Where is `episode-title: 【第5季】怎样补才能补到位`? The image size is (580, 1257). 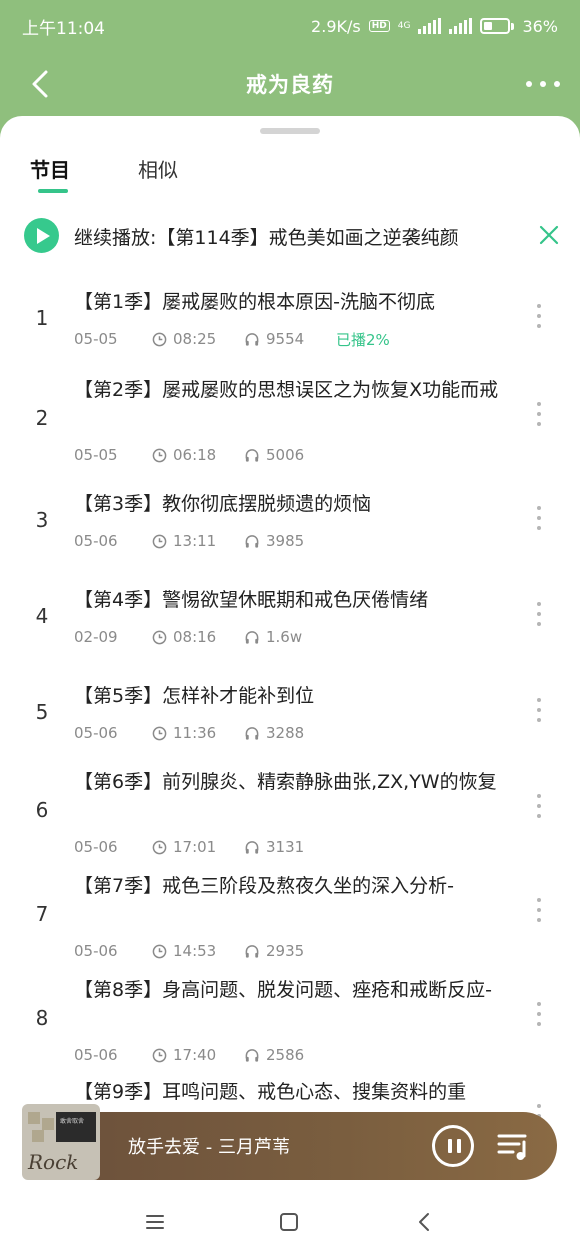
episode-title: 【第5季】怎样补才能补到位 is located at coordinates (194, 696).